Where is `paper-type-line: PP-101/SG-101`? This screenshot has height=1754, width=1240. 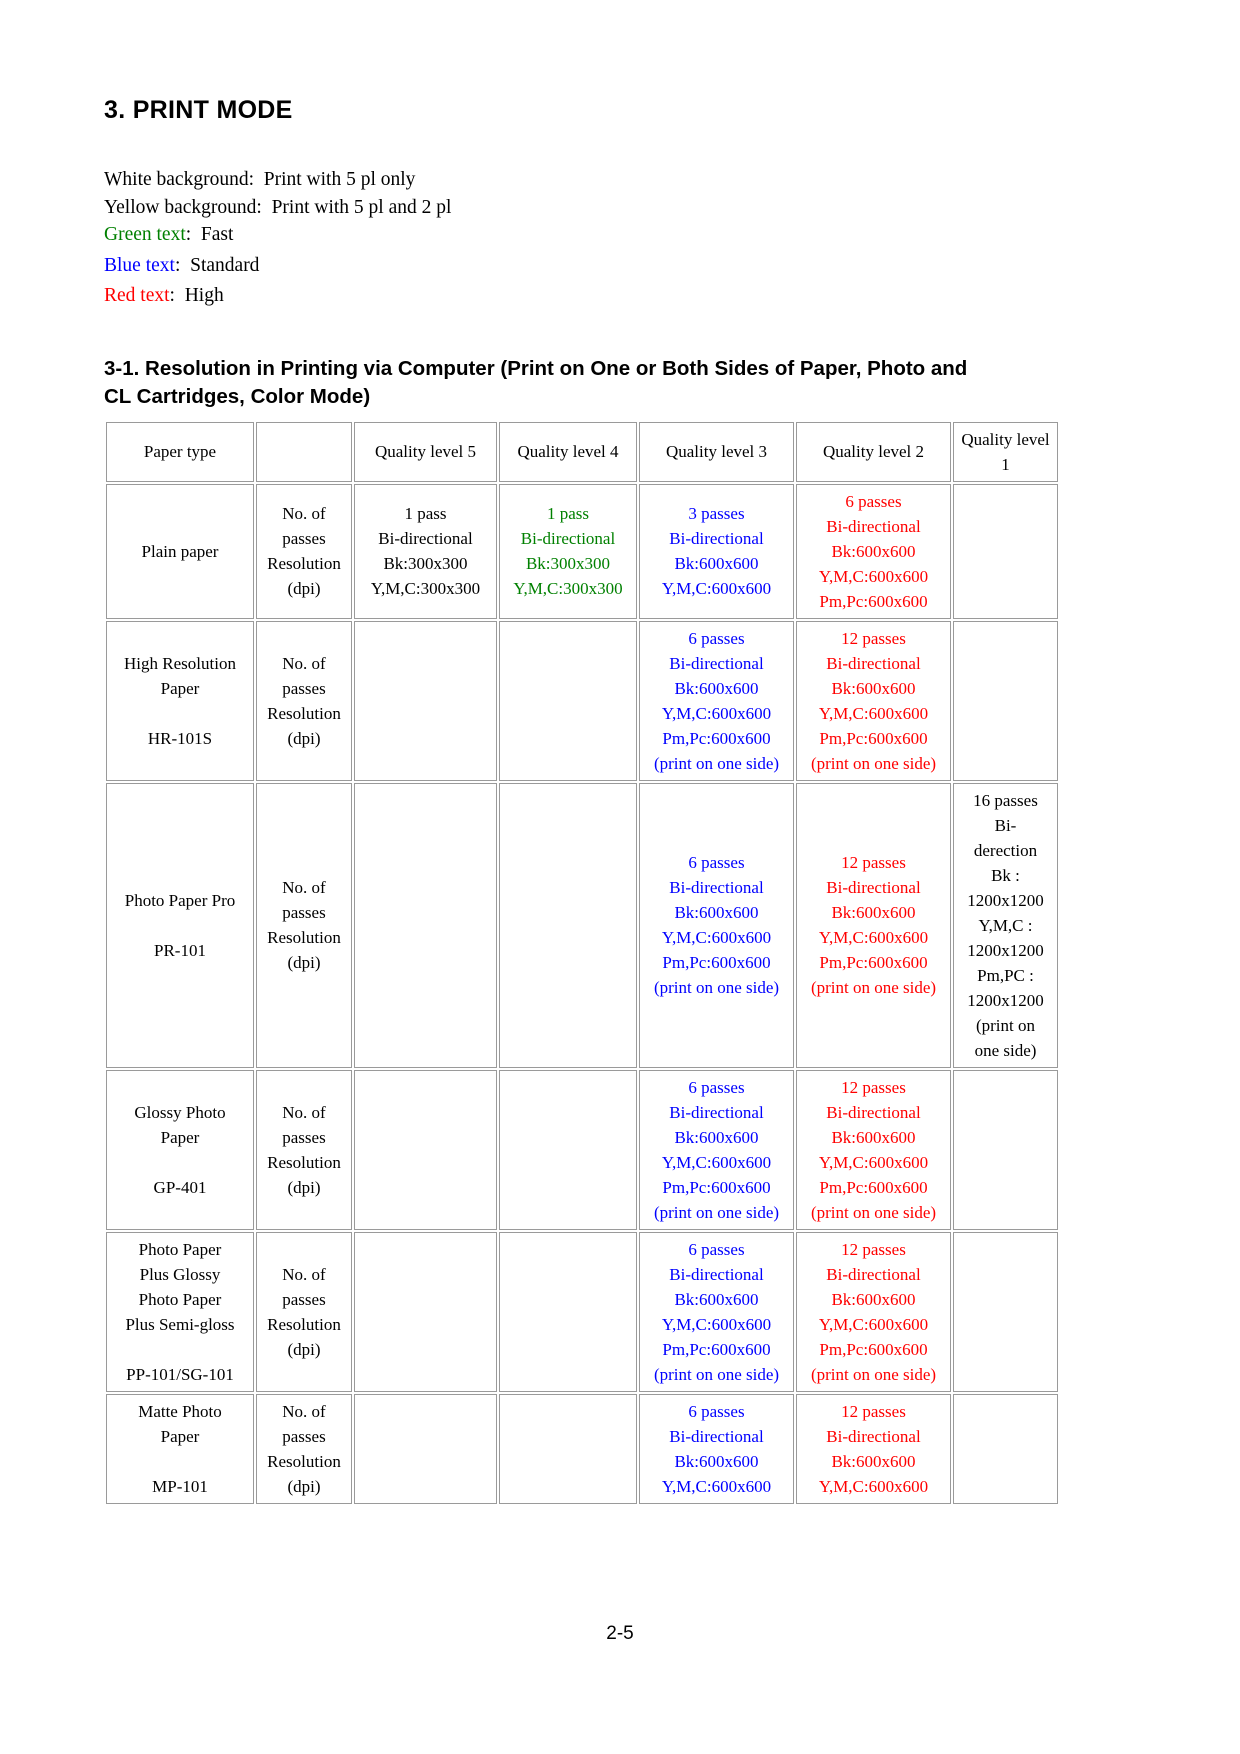 paper-type-line: PP-101/SG-101 is located at coordinates (180, 1374).